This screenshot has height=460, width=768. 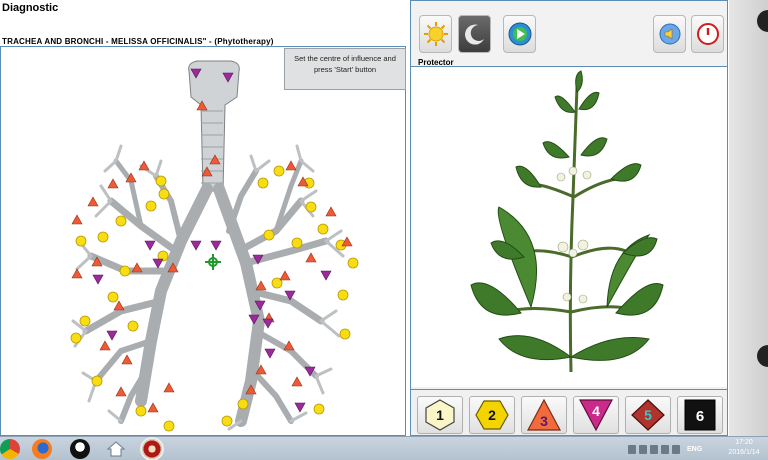 What do you see at coordinates (744, 448) in the screenshot?
I see `clock: 17:20 2016/1/14` at bounding box center [744, 448].